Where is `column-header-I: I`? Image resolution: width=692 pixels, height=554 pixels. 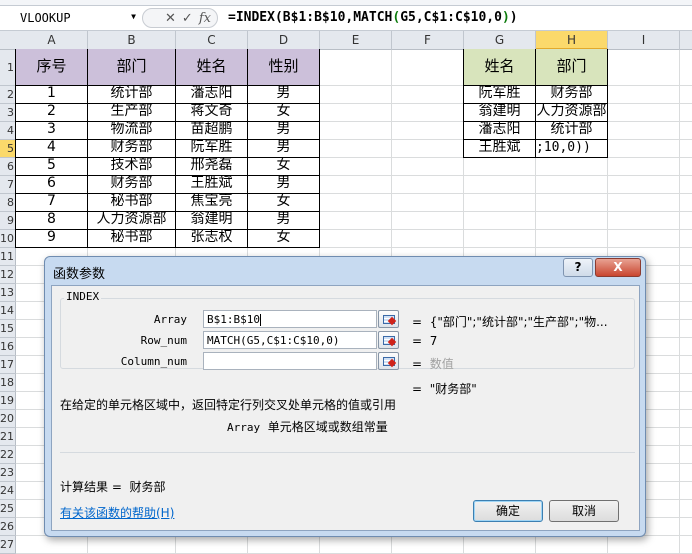 column-header-I: I is located at coordinates (644, 40).